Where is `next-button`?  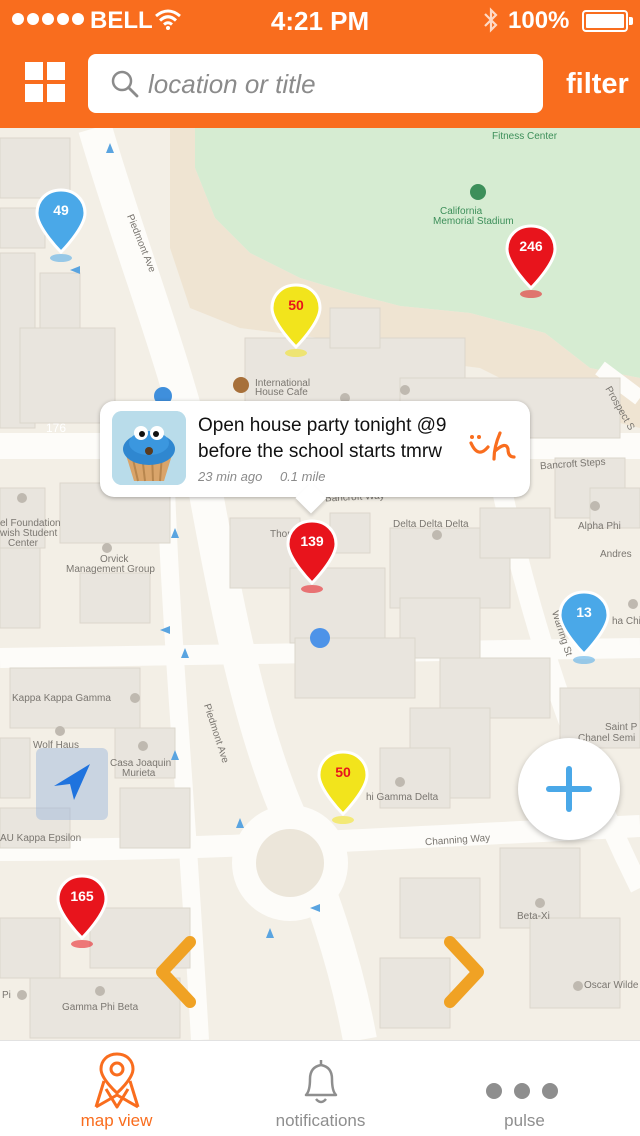
next-button is located at coordinates (464, 972).